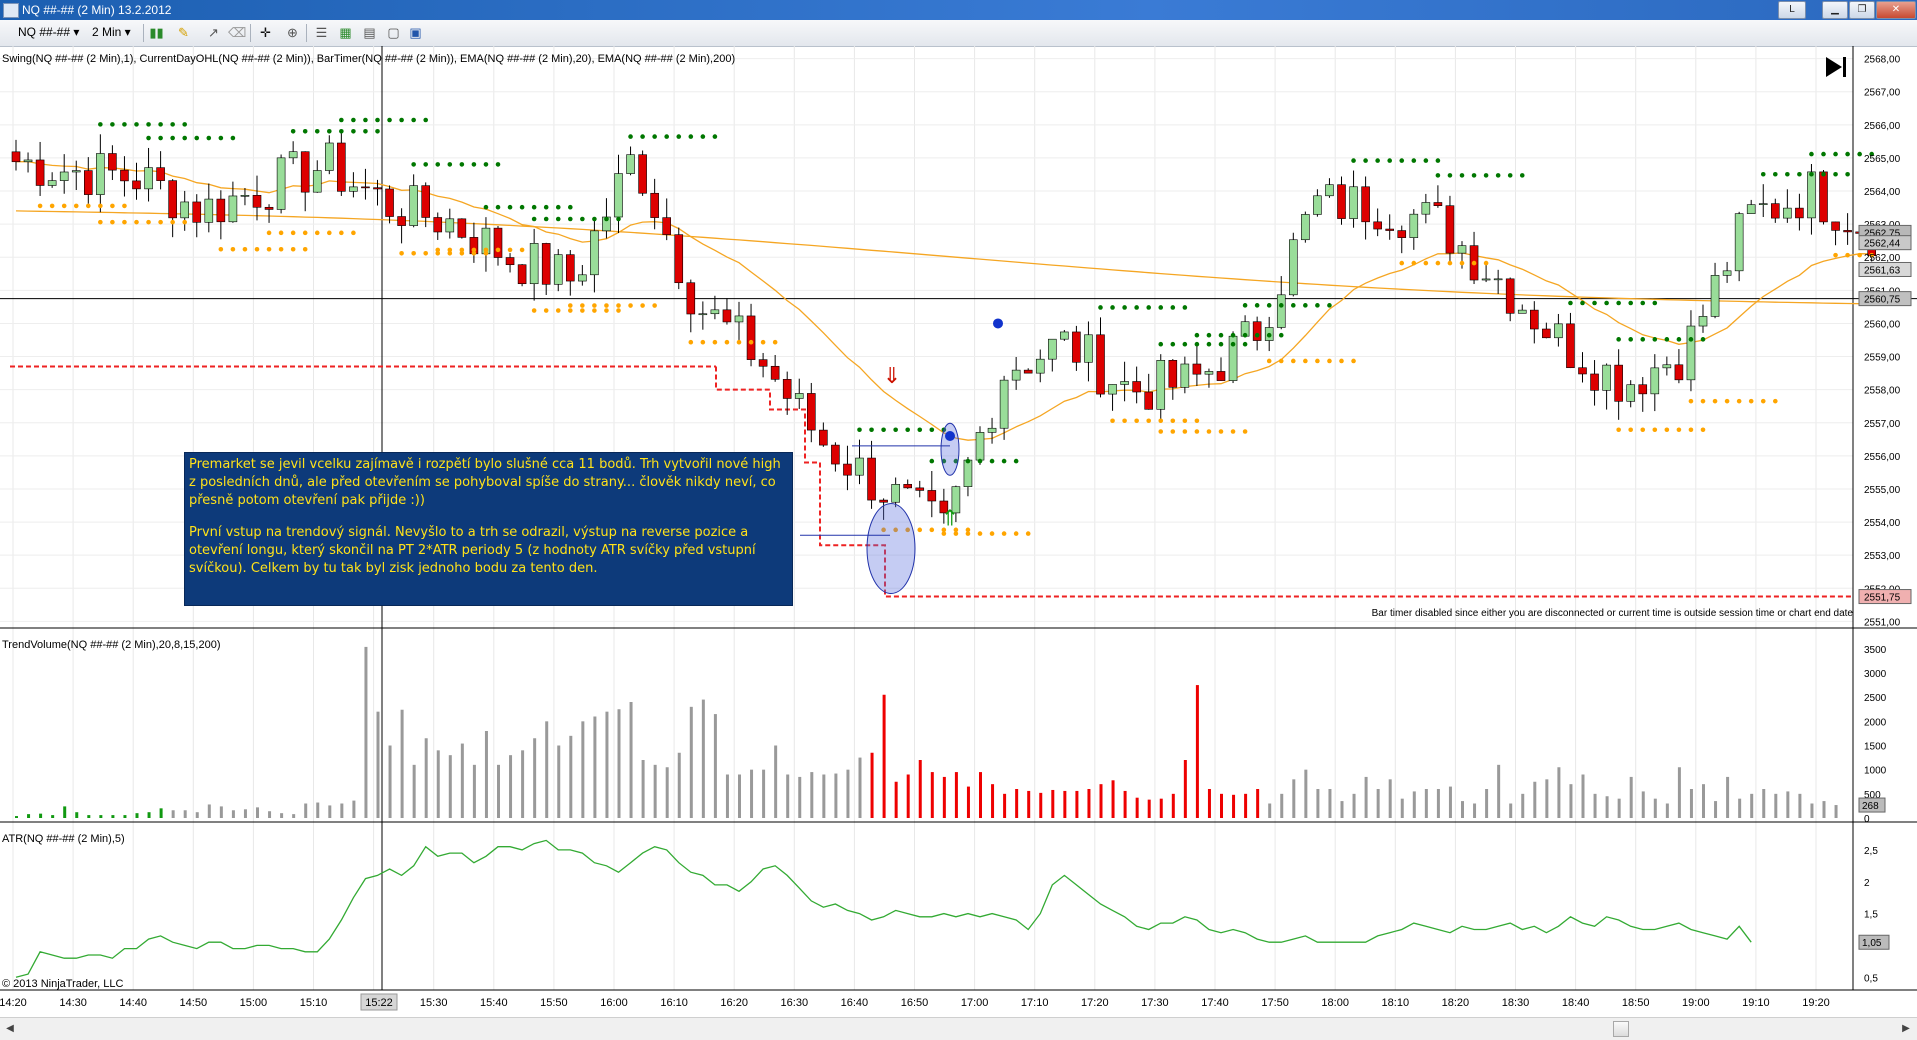  What do you see at coordinates (1862, 10) in the screenshot?
I see `restore-button: ❐` at bounding box center [1862, 10].